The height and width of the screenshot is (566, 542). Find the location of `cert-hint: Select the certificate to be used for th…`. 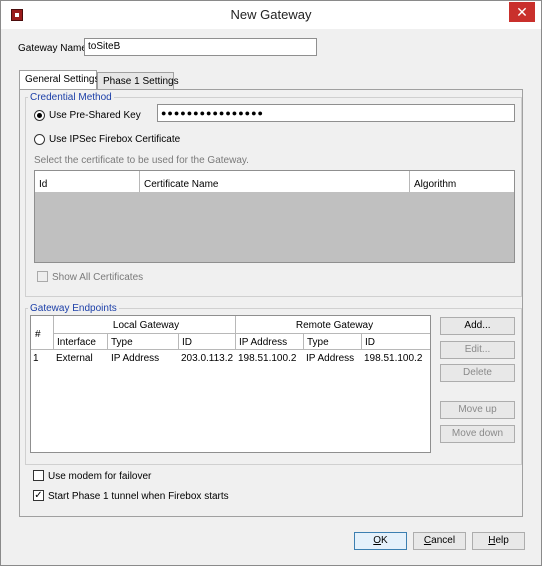

cert-hint: Select the certificate to be used for th… is located at coordinates (141, 160).